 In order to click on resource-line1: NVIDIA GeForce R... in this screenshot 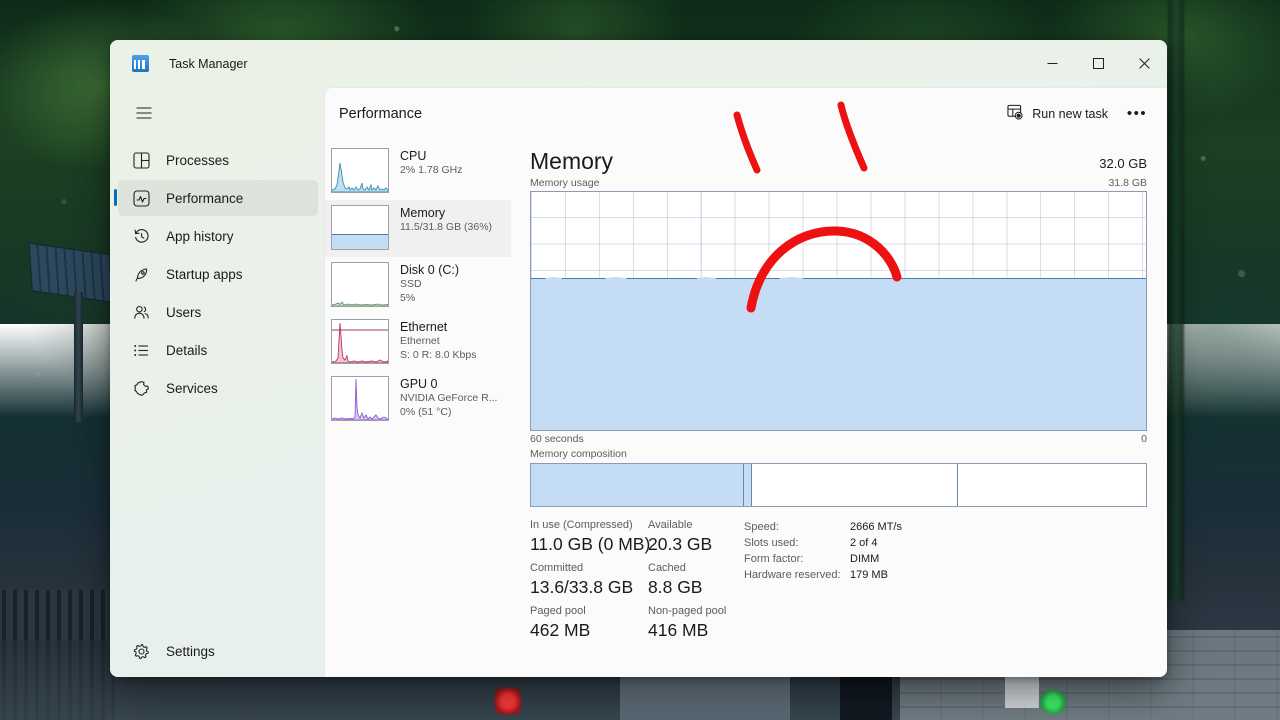, I will do `click(449, 398)`.